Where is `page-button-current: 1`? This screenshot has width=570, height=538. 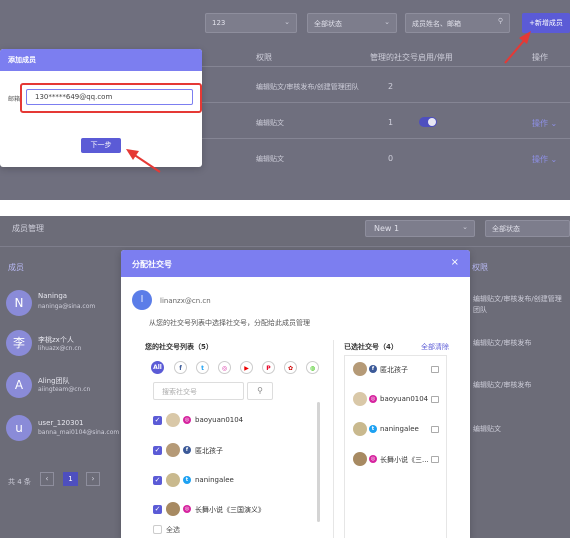 page-button-current: 1 is located at coordinates (70, 479).